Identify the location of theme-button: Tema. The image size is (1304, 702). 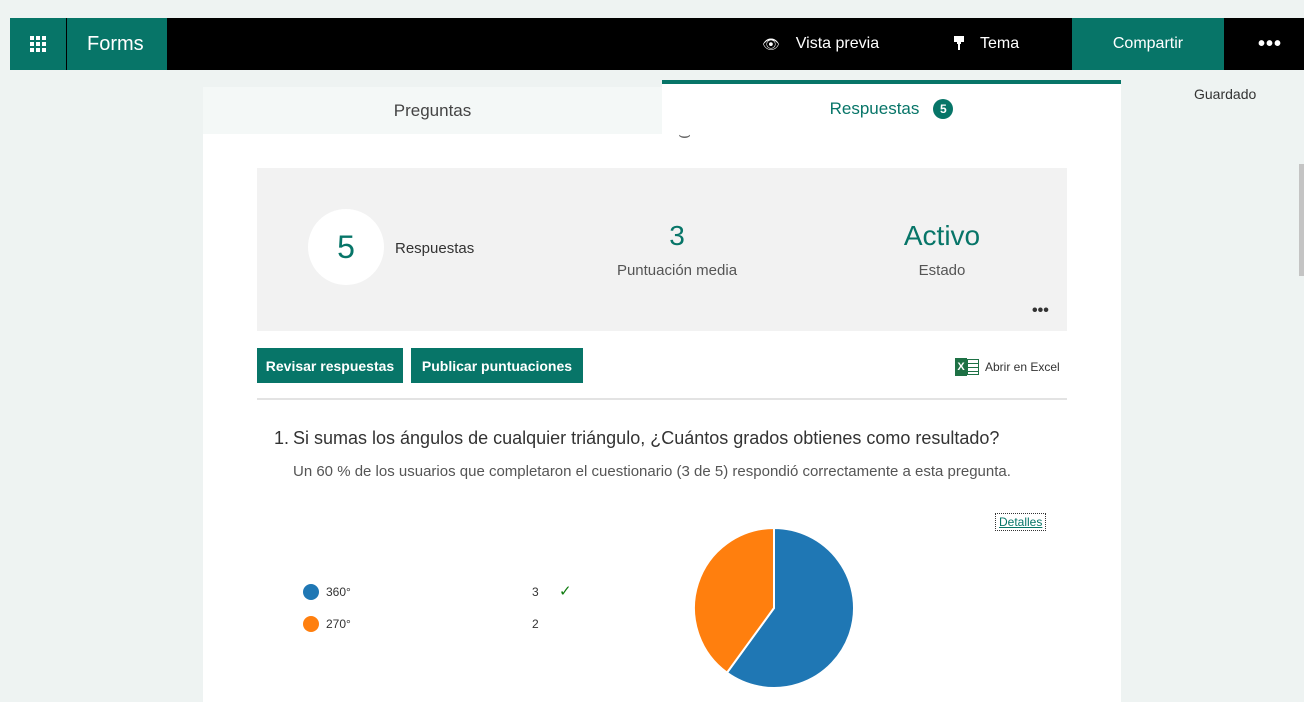
(986, 44).